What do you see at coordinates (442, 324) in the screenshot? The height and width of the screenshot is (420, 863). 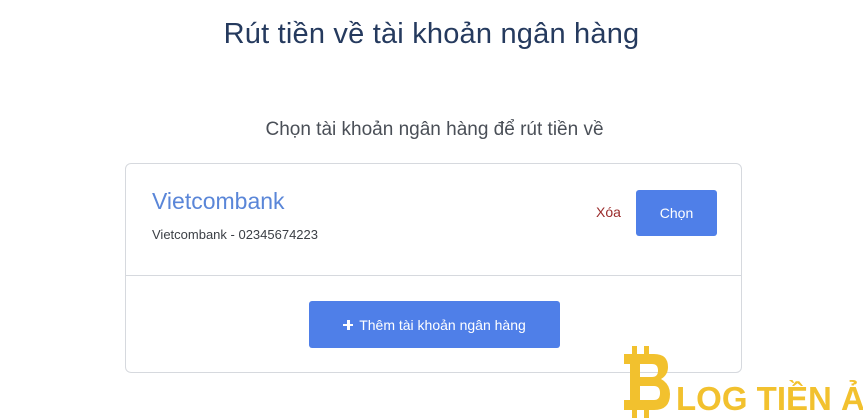 I see `add-bank-account-label: Thêm tài khoản ngân hàng` at bounding box center [442, 324].